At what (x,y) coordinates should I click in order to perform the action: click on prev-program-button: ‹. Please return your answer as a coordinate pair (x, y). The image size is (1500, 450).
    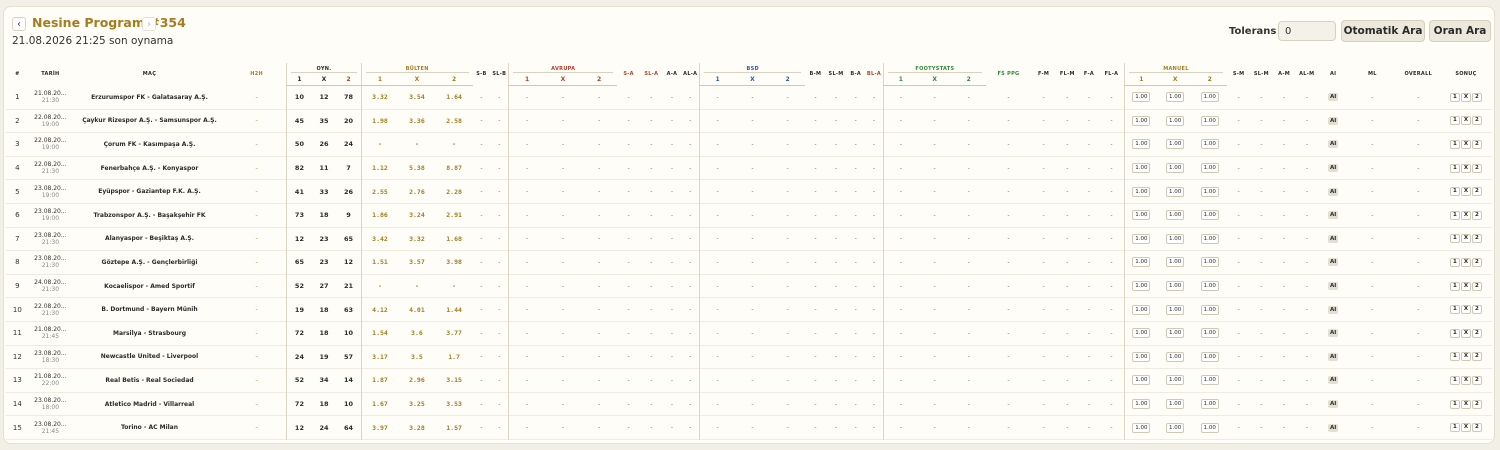
    Looking at the image, I should click on (19, 24).